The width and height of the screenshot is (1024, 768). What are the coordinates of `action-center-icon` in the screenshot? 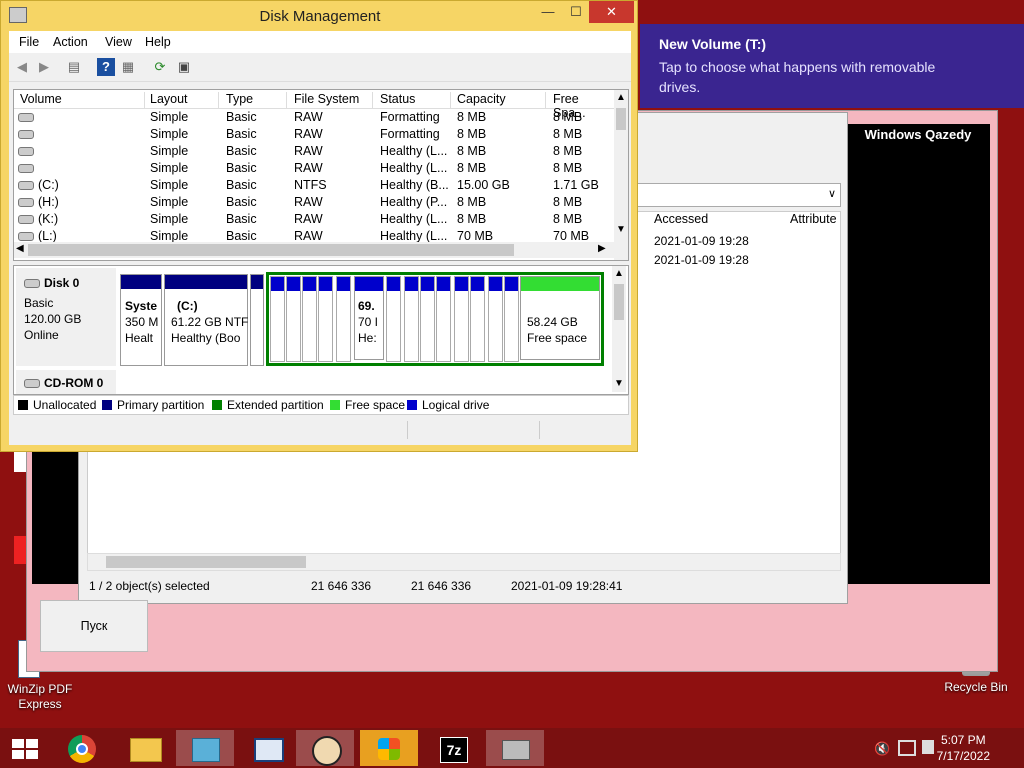 It's located at (928, 747).